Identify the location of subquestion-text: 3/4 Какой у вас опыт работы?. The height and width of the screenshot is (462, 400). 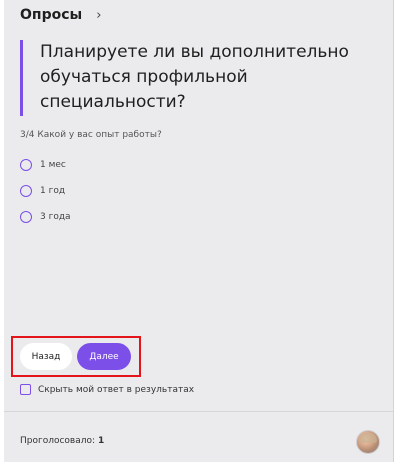
(91, 135).